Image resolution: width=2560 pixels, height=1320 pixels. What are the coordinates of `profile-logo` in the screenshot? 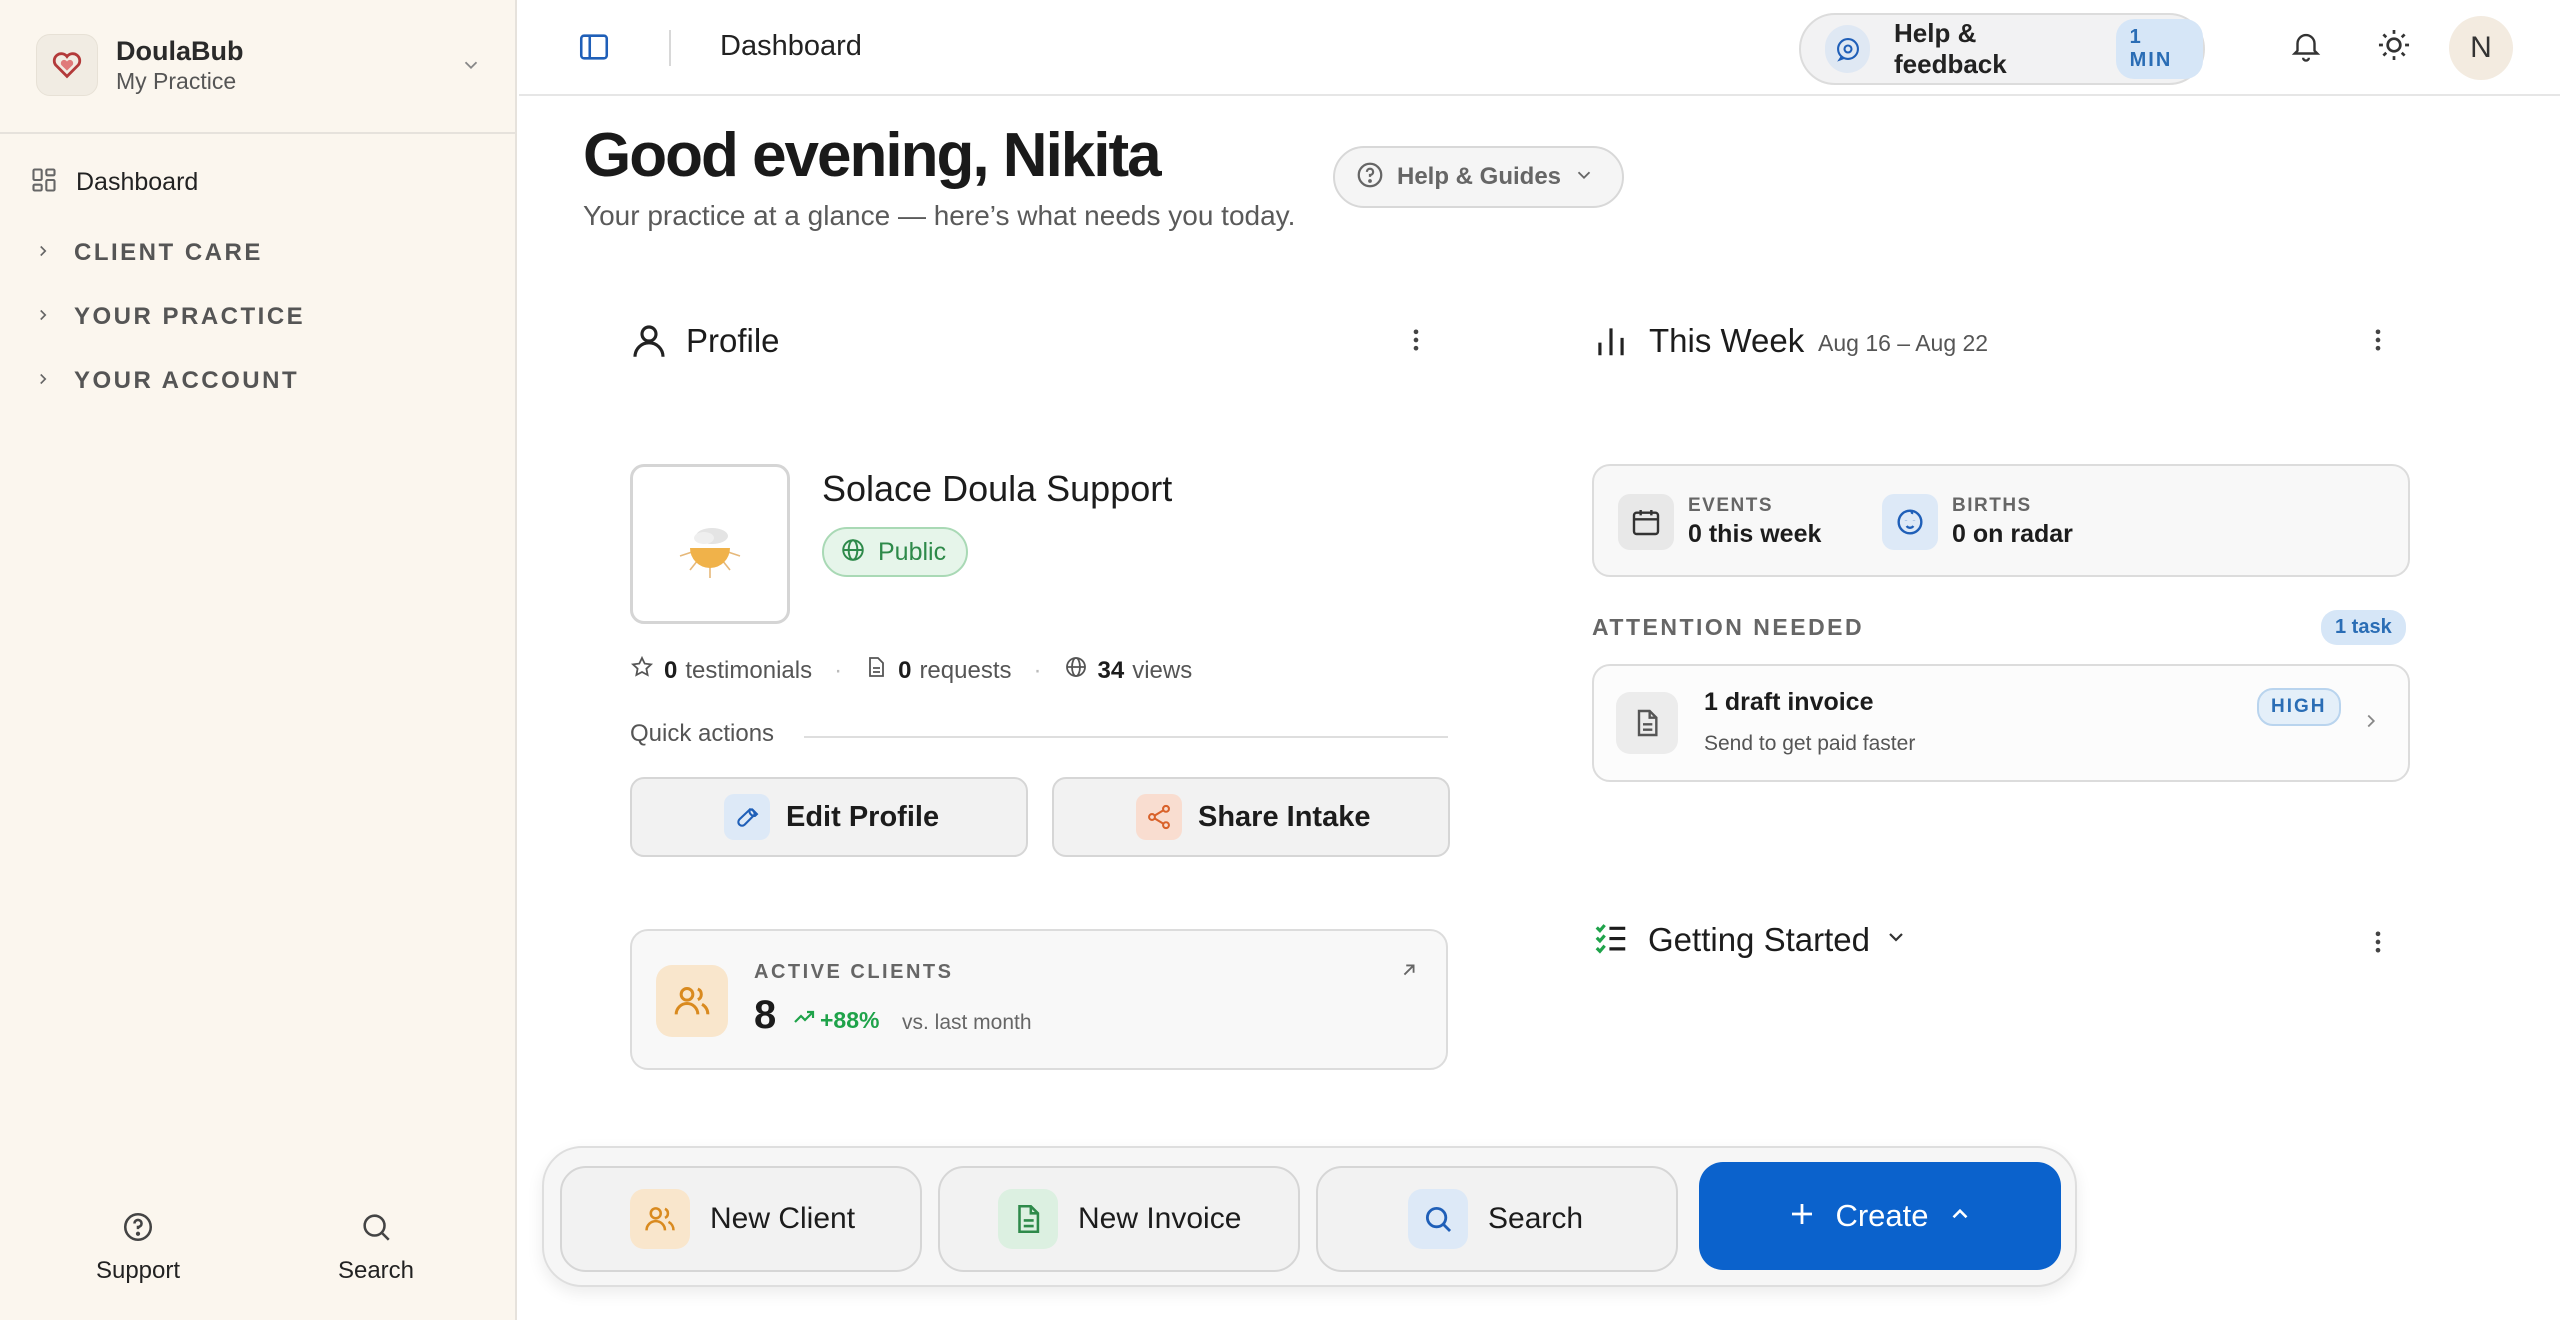 It's located at (710, 544).